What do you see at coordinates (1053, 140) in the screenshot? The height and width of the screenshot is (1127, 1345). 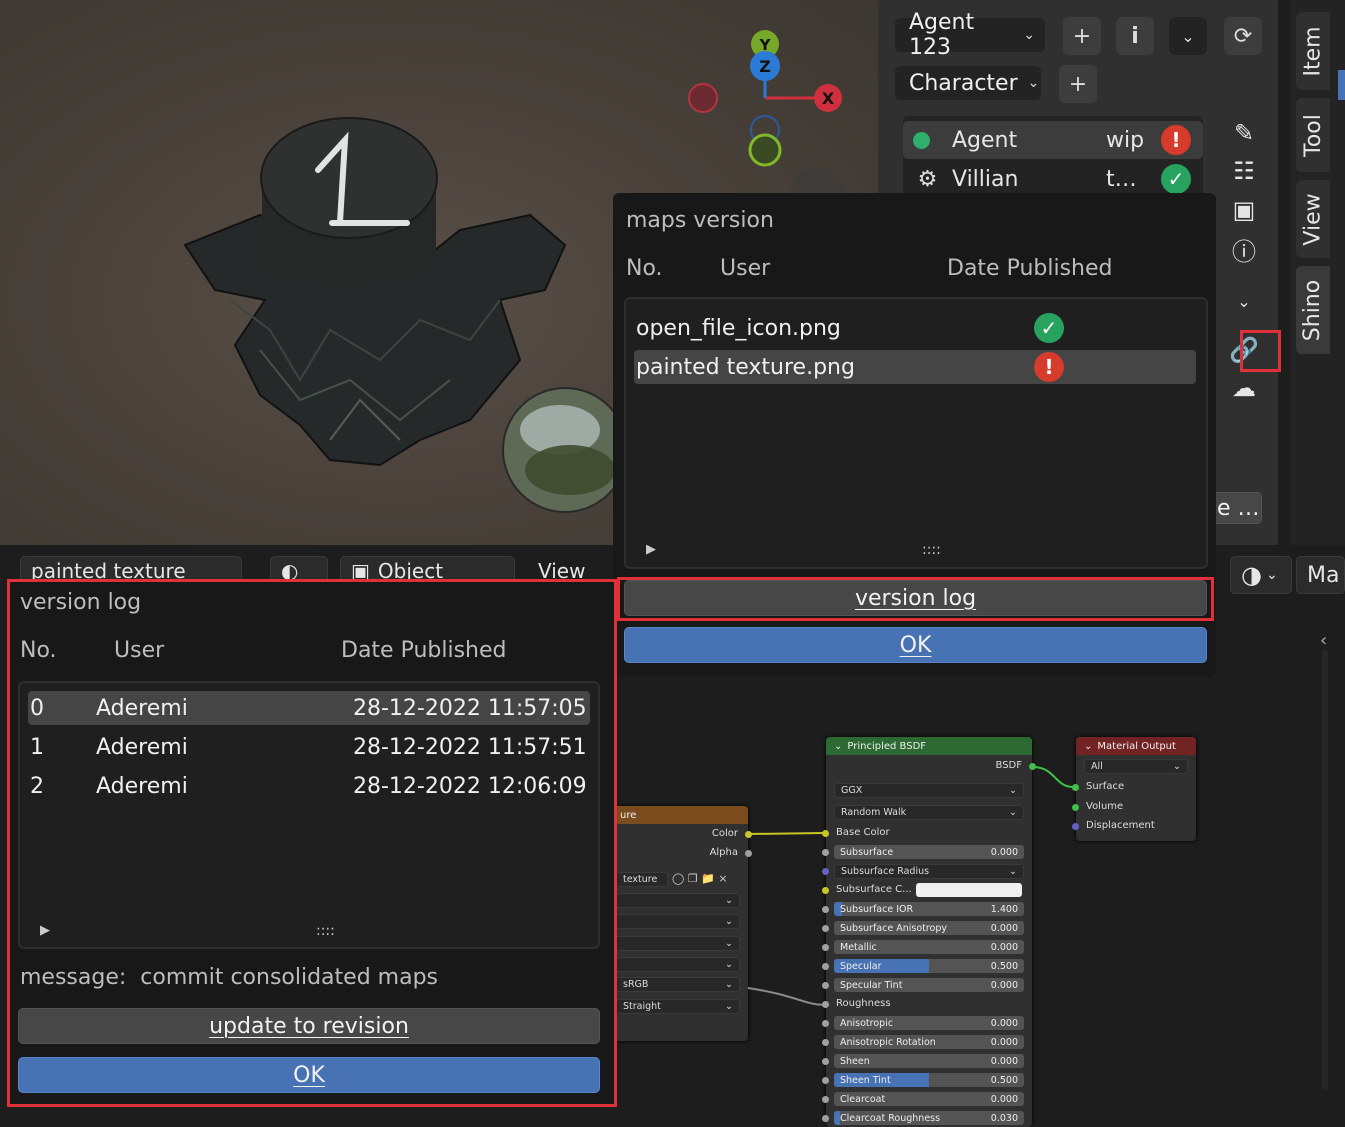 I see `list-item: Agent wip !` at bounding box center [1053, 140].